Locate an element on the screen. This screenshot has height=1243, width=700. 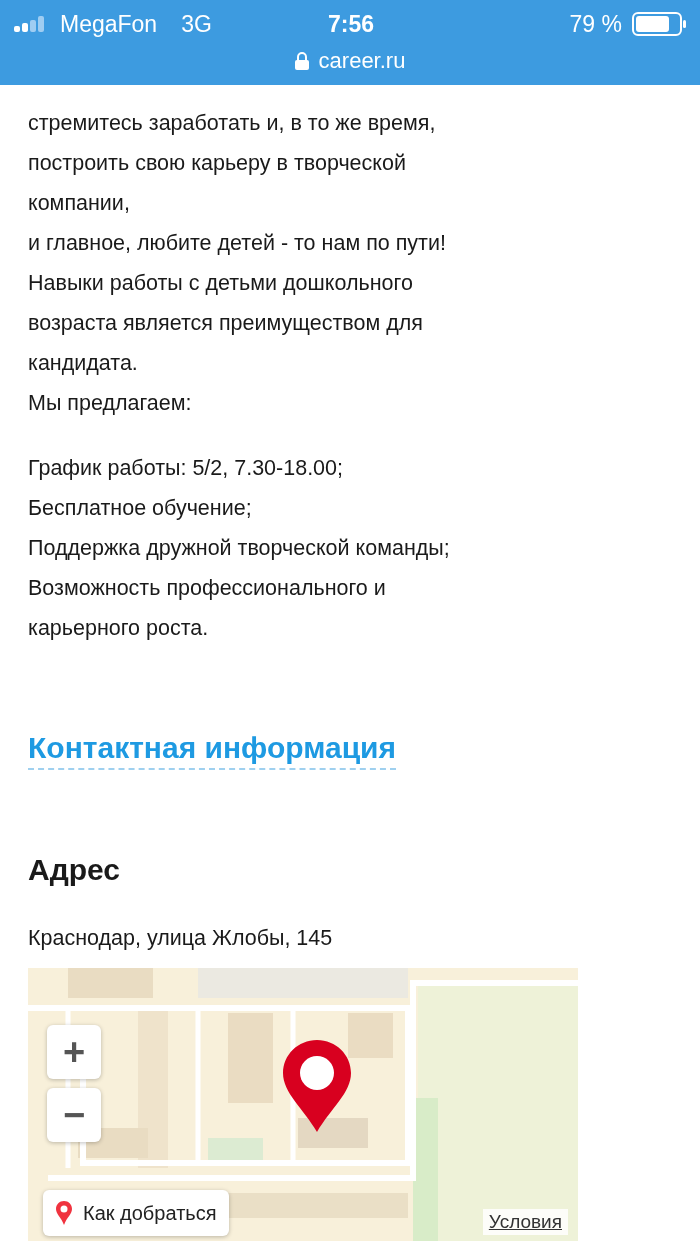
description-text: возраста является преимуществом для is located at coordinates (226, 323).